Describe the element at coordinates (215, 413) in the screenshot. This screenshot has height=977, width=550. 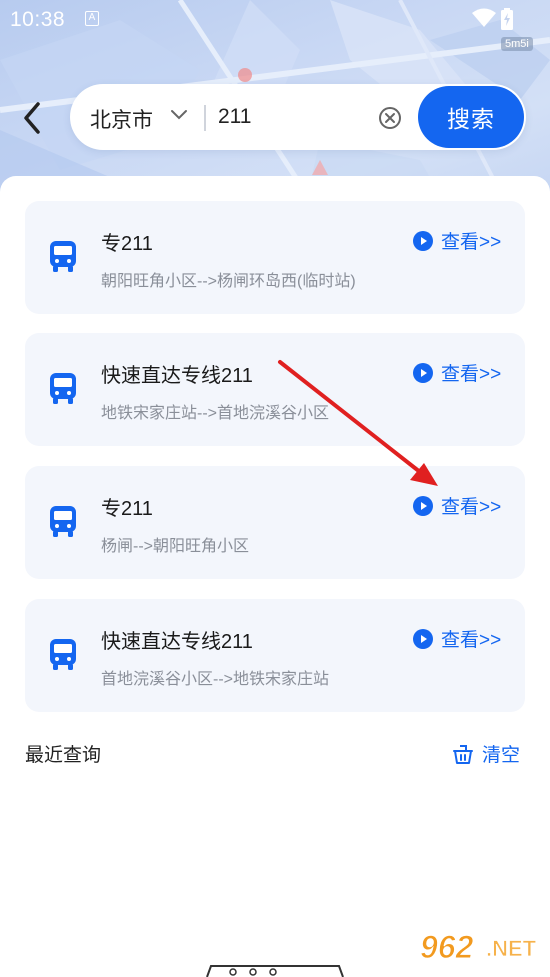
I see `route-path: 地铁宋家庄站-->首地浣溪谷小区` at that location.